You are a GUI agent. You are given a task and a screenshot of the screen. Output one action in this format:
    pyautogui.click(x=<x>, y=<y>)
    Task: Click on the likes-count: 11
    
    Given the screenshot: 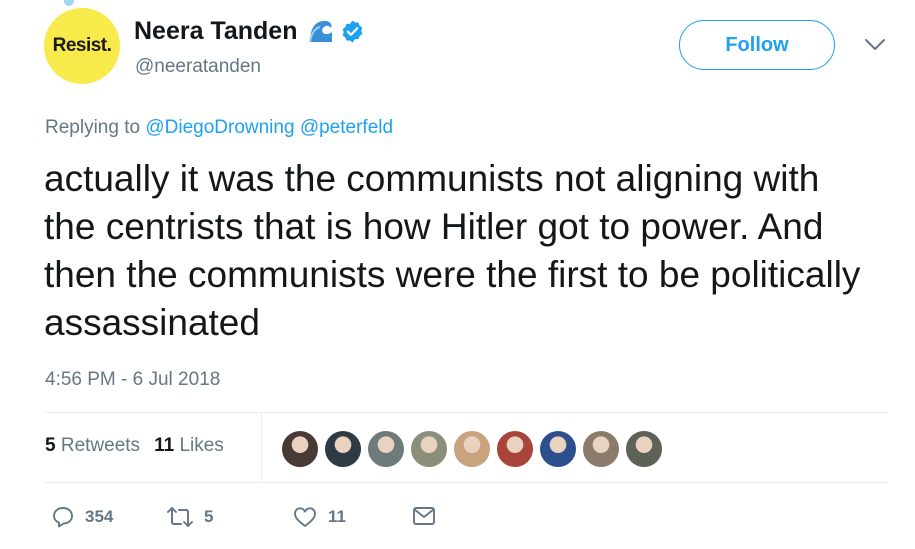 What is the action you would take?
    pyautogui.click(x=164, y=445)
    